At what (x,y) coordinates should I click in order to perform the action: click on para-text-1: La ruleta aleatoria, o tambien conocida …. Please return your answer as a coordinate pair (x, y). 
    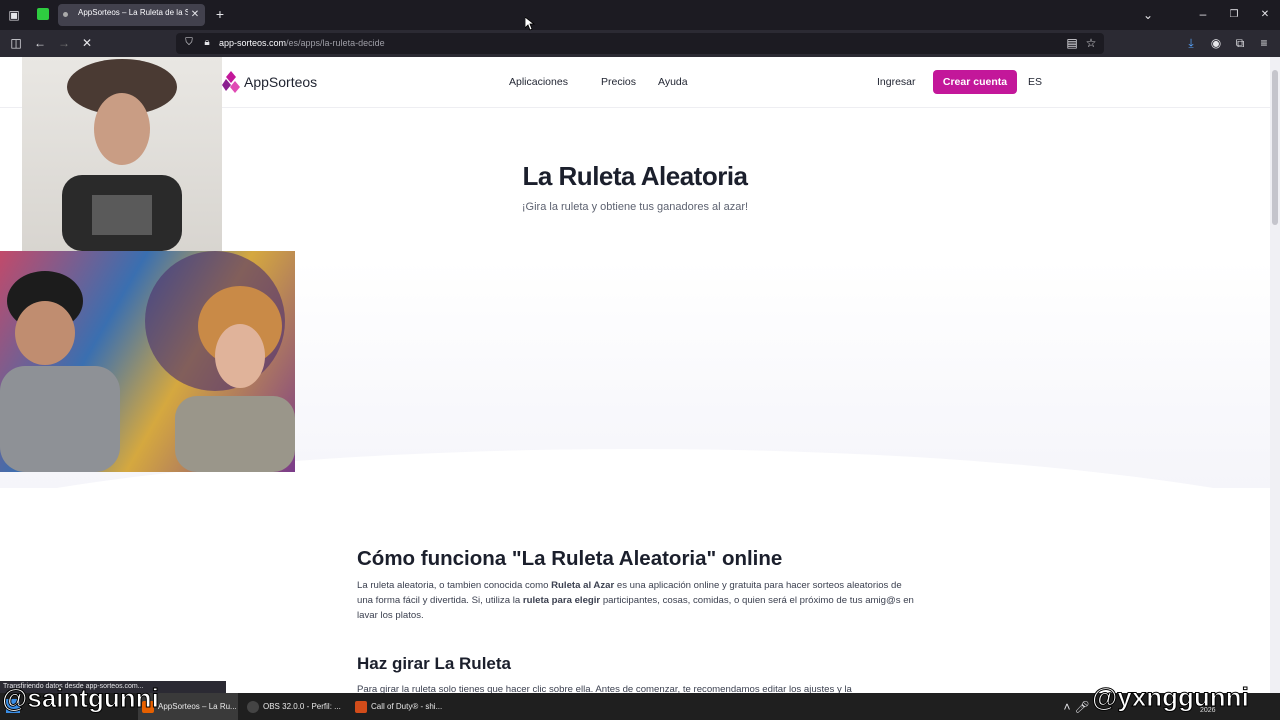
    Looking at the image, I should click on (454, 585).